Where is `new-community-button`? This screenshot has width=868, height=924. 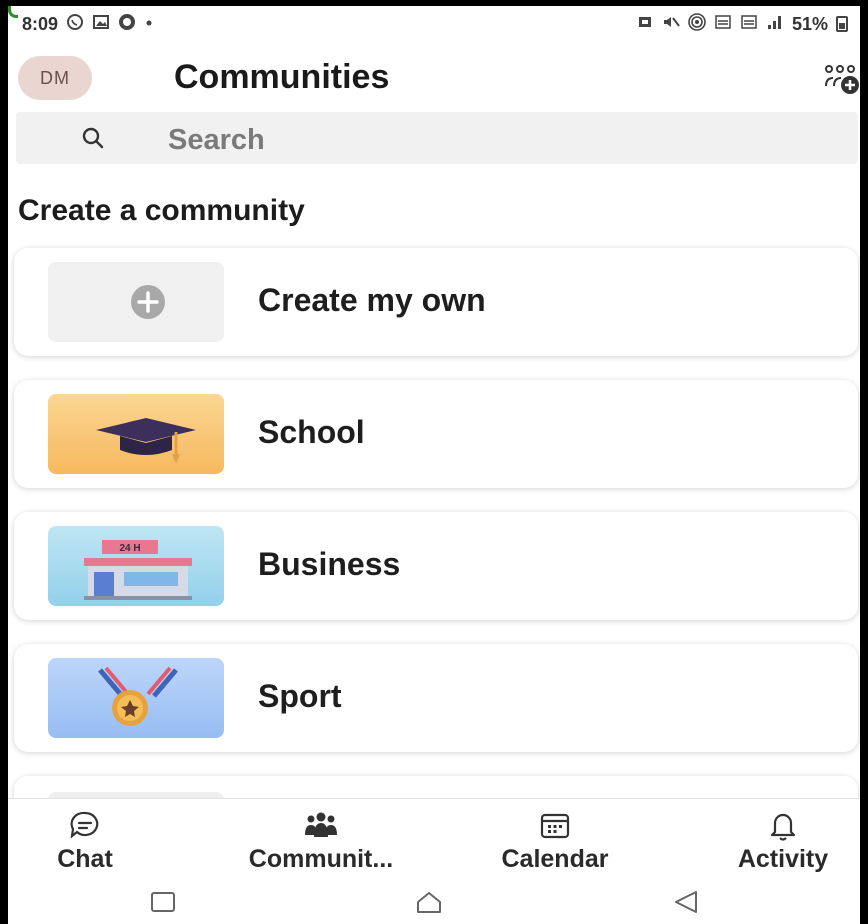 new-community-button is located at coordinates (842, 80).